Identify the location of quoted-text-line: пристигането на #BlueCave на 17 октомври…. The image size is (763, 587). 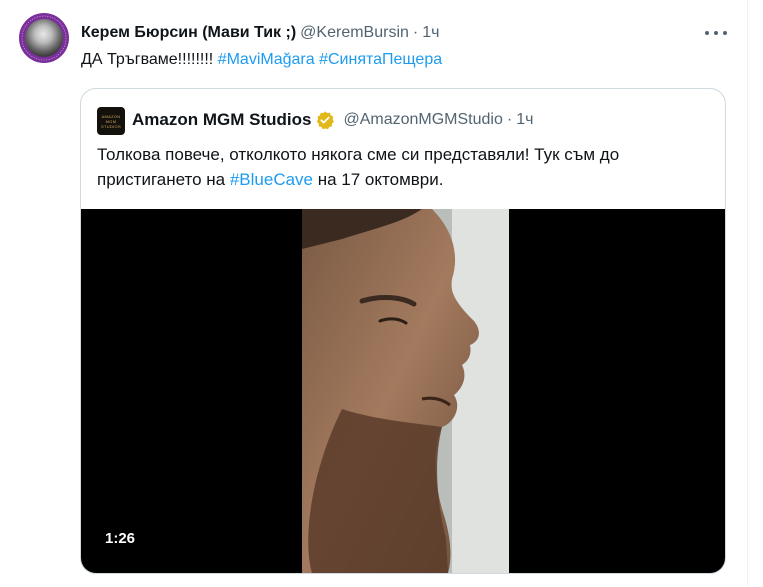
(397, 179).